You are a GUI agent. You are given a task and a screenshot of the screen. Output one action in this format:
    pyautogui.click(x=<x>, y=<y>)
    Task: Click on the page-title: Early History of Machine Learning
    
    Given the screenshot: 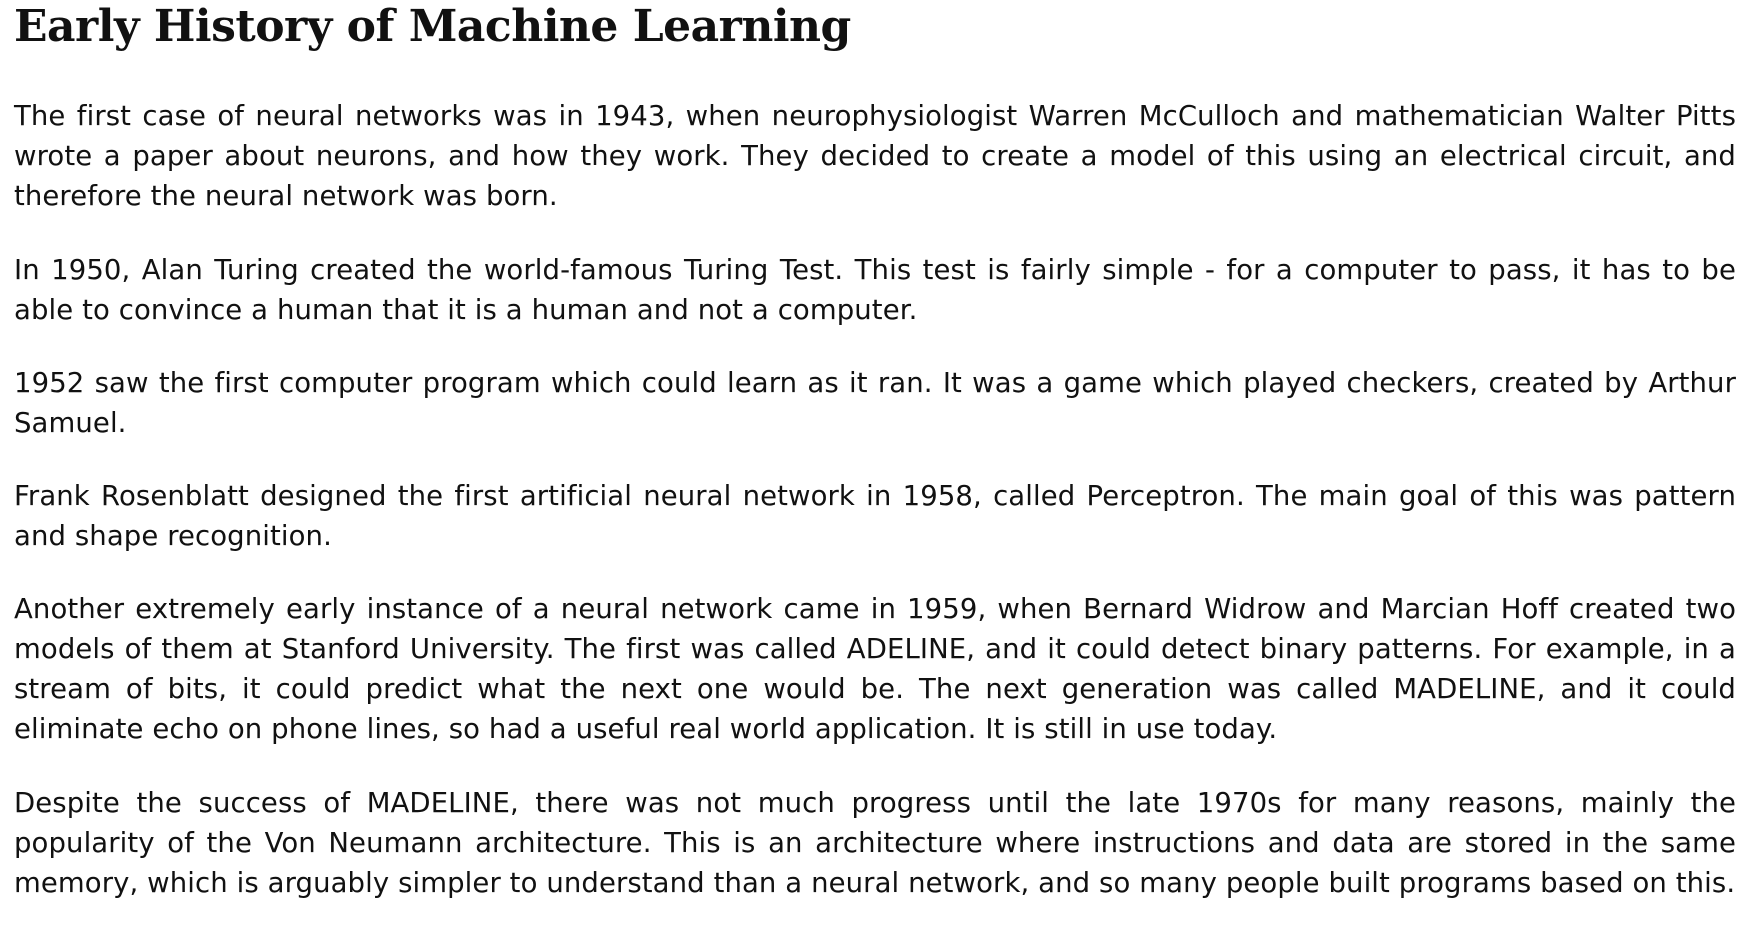 What is the action you would take?
    pyautogui.click(x=432, y=26)
    